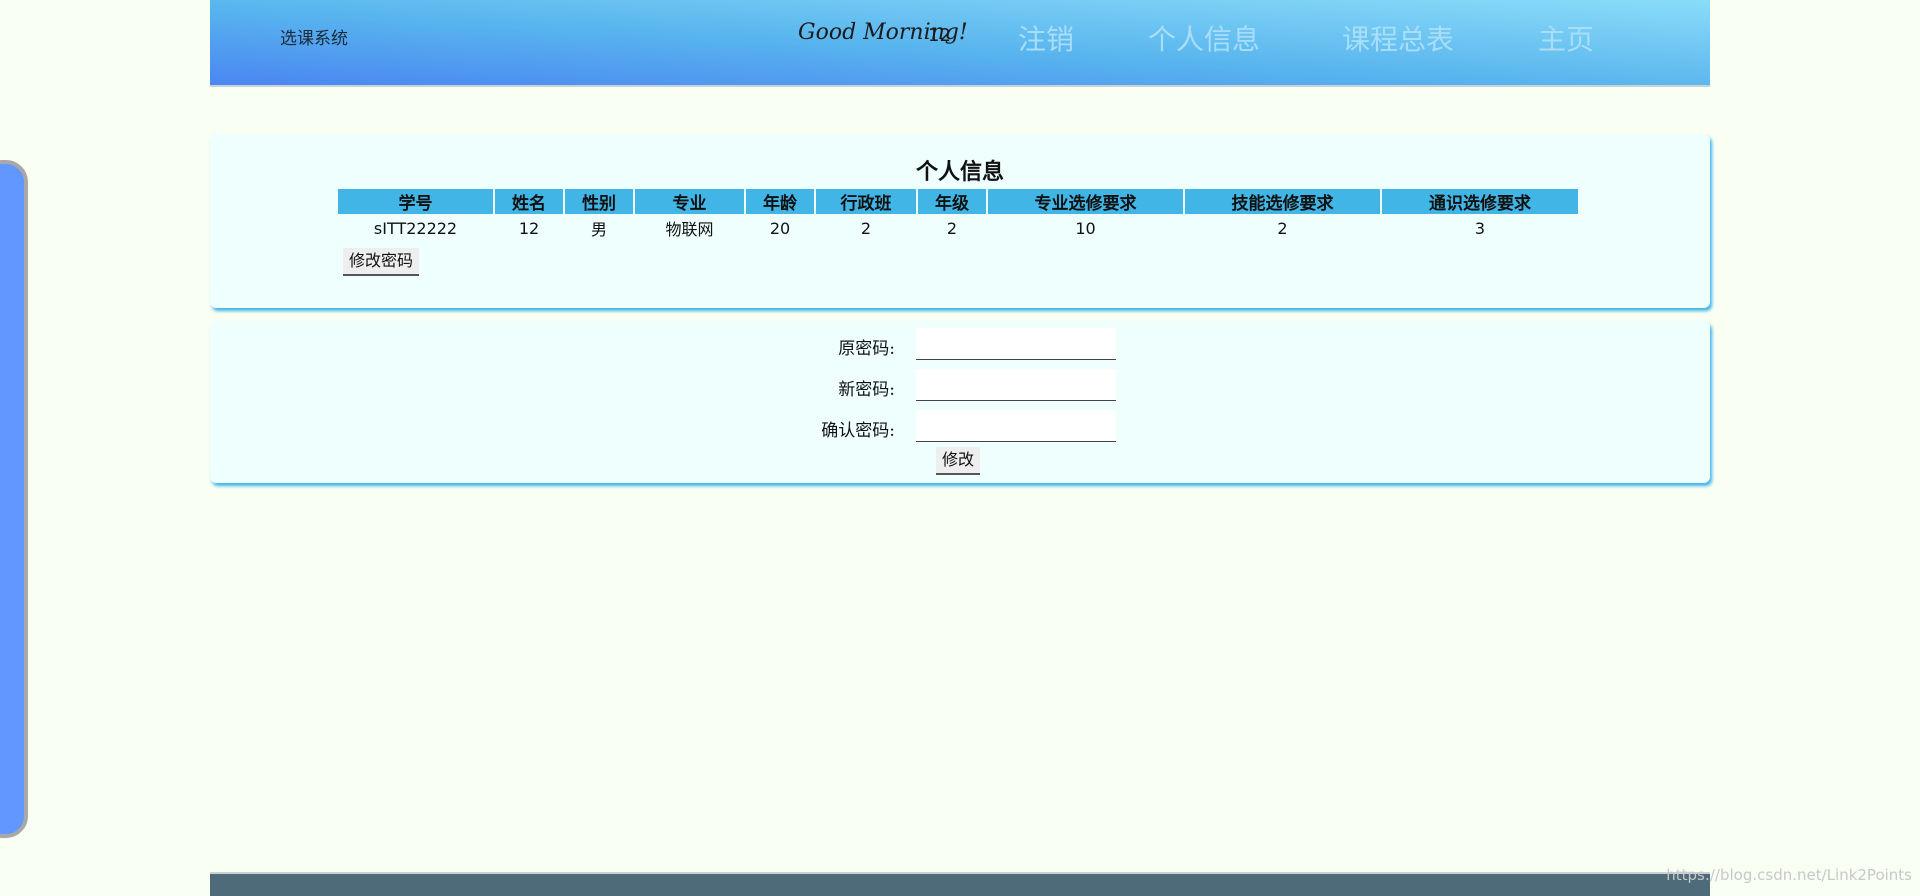 This screenshot has width=1920, height=896. I want to click on cell-general-elective: 3, so click(1480, 228).